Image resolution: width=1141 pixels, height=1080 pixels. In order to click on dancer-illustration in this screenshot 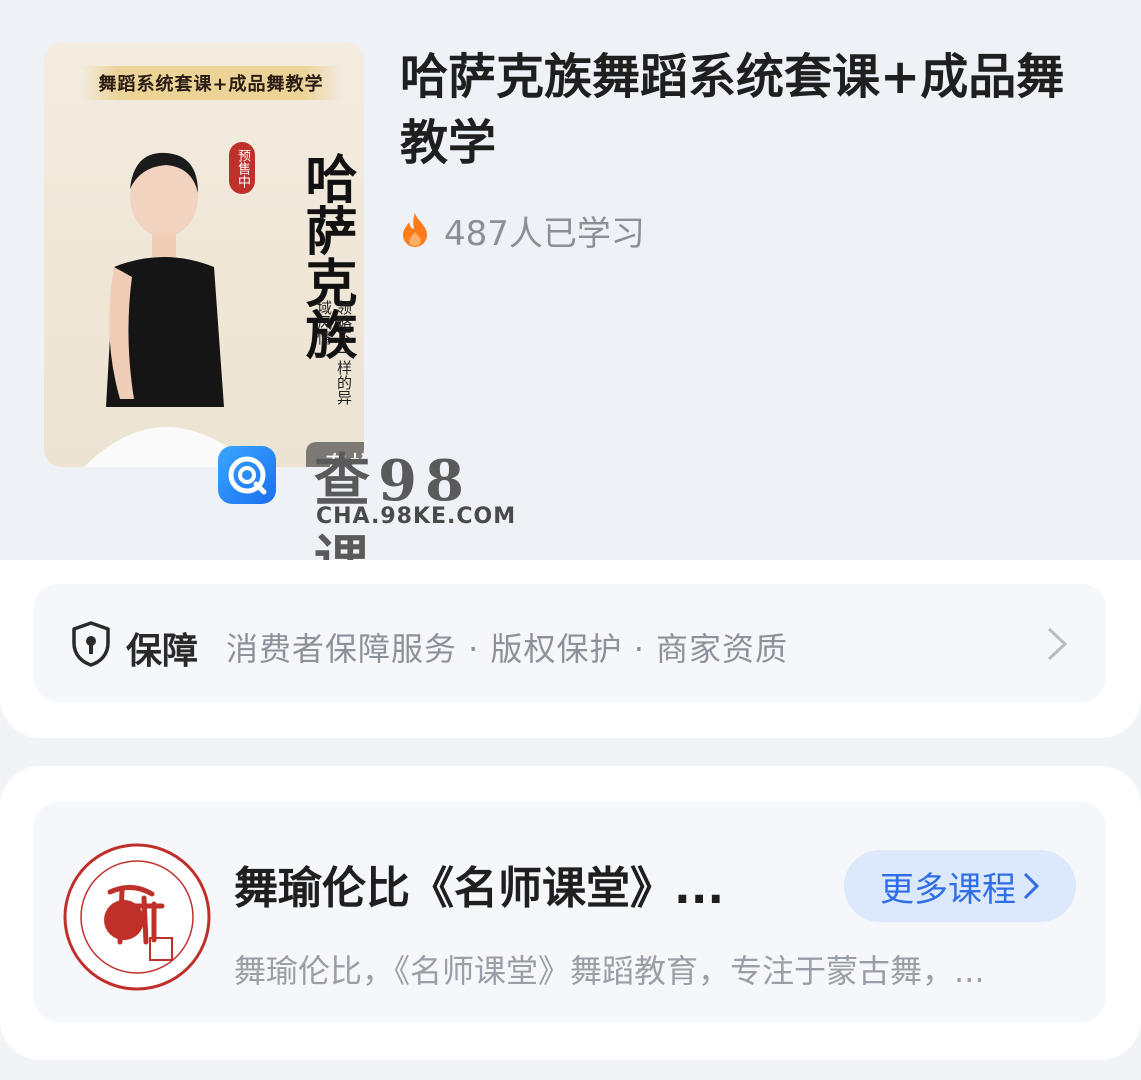, I will do `click(169, 309)`.